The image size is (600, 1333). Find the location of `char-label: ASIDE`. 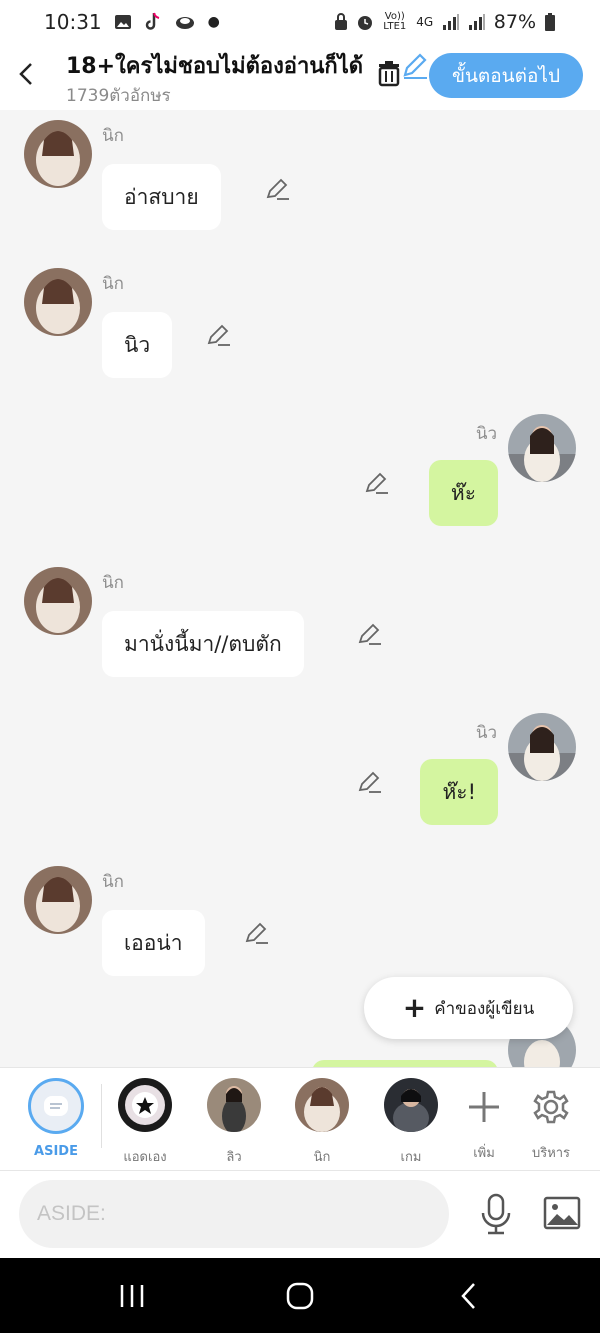

char-label: ASIDE is located at coordinates (56, 1151).